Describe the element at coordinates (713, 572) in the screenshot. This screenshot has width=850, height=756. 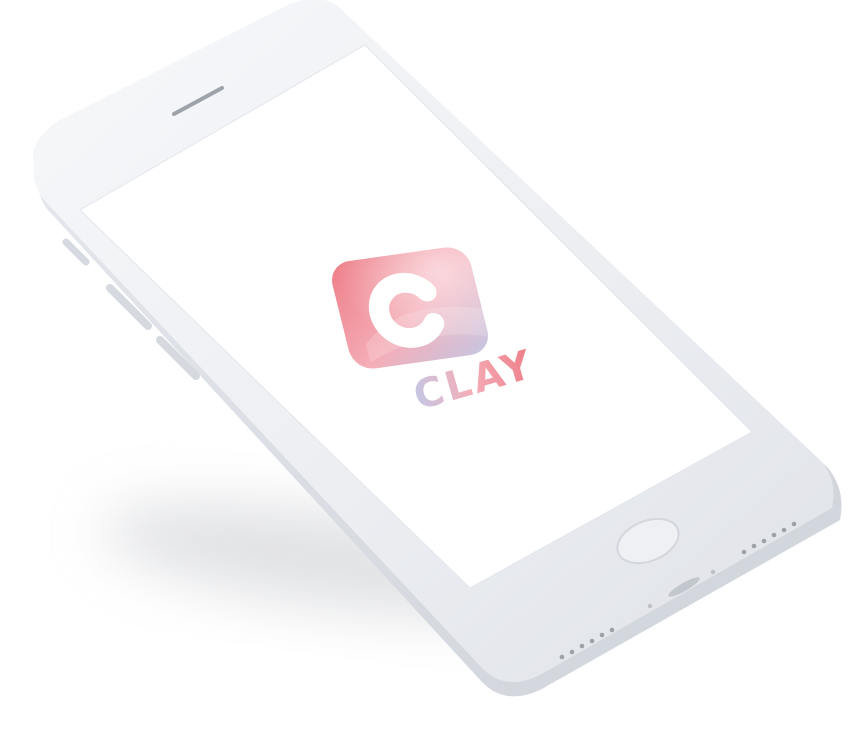
I see `bottom-screw-right` at that location.